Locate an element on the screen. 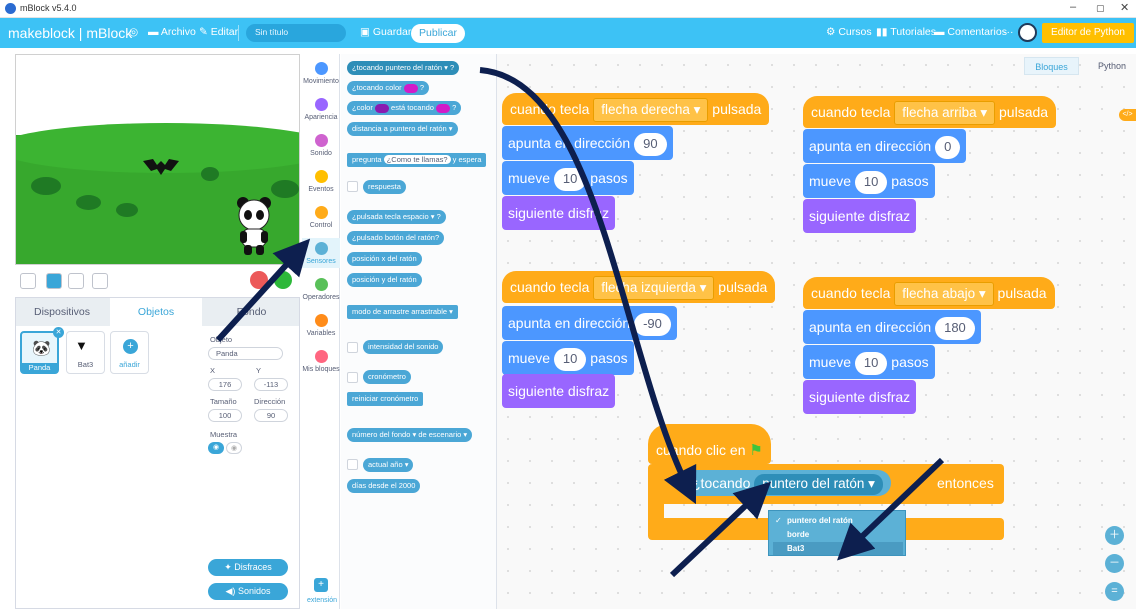 The height and width of the screenshot is (615, 1136). point-direction-block: apunta en dirección 90 is located at coordinates (587, 143).